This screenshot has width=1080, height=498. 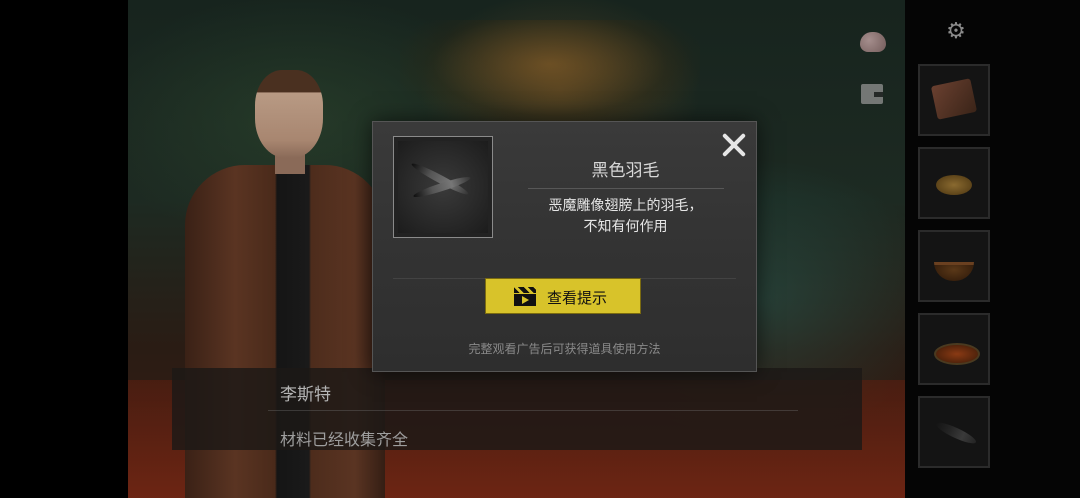 What do you see at coordinates (564, 349) in the screenshot?
I see `ad-note: 完整观看广告后可获得道具使用方法` at bounding box center [564, 349].